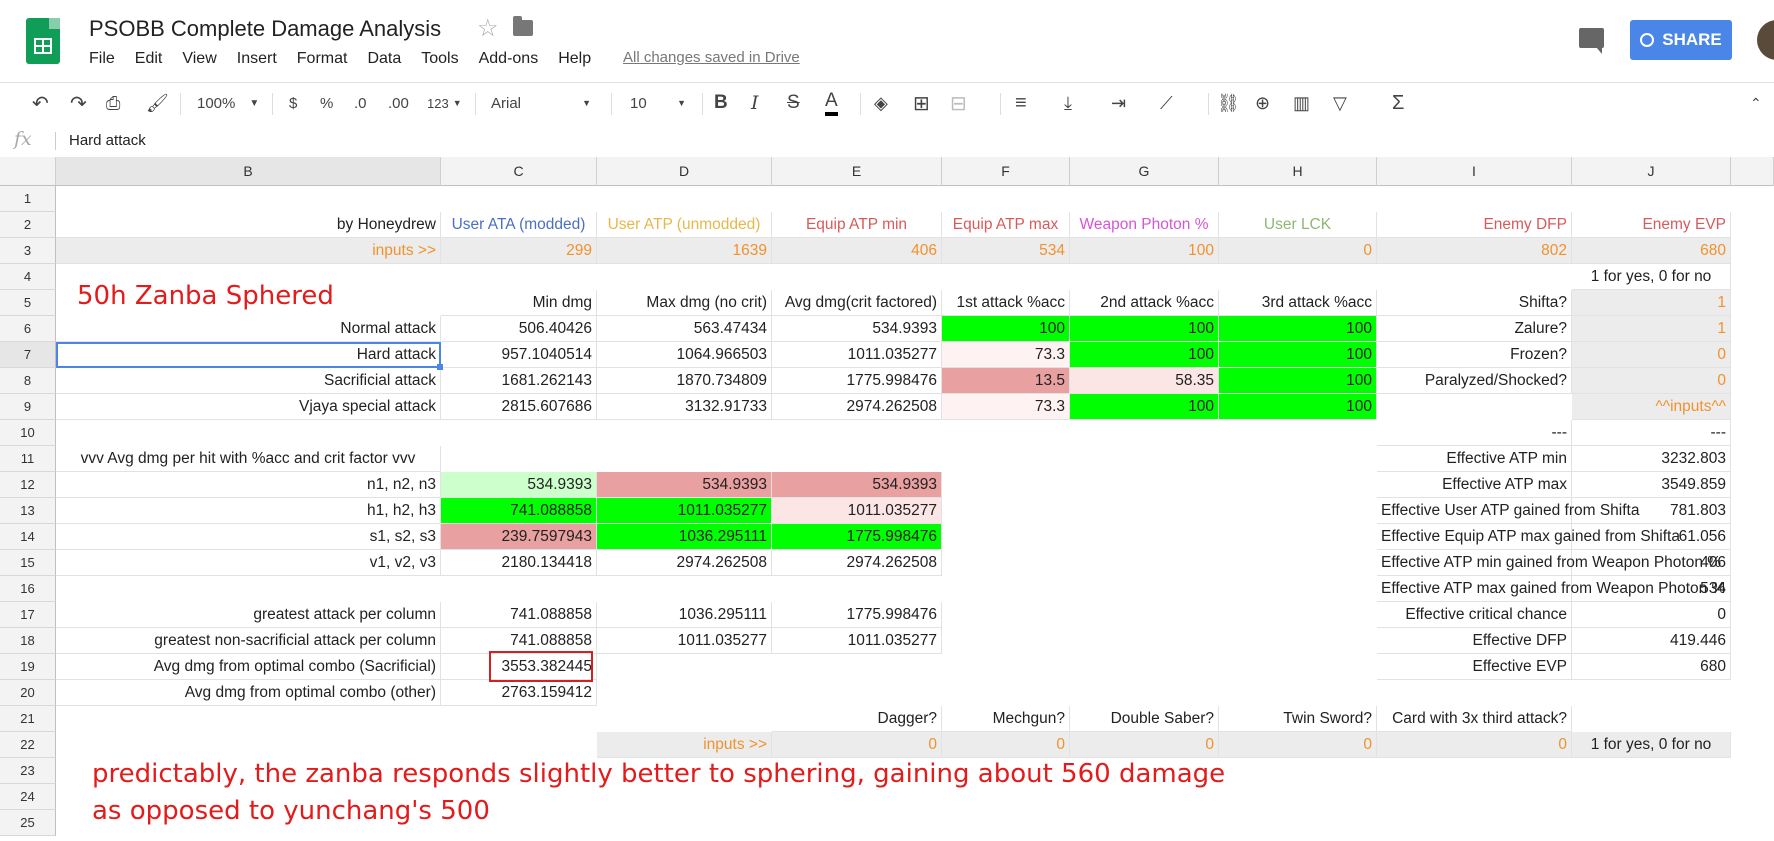 This screenshot has height=841, width=1774. What do you see at coordinates (574, 59) in the screenshot?
I see `menu-help: Help` at bounding box center [574, 59].